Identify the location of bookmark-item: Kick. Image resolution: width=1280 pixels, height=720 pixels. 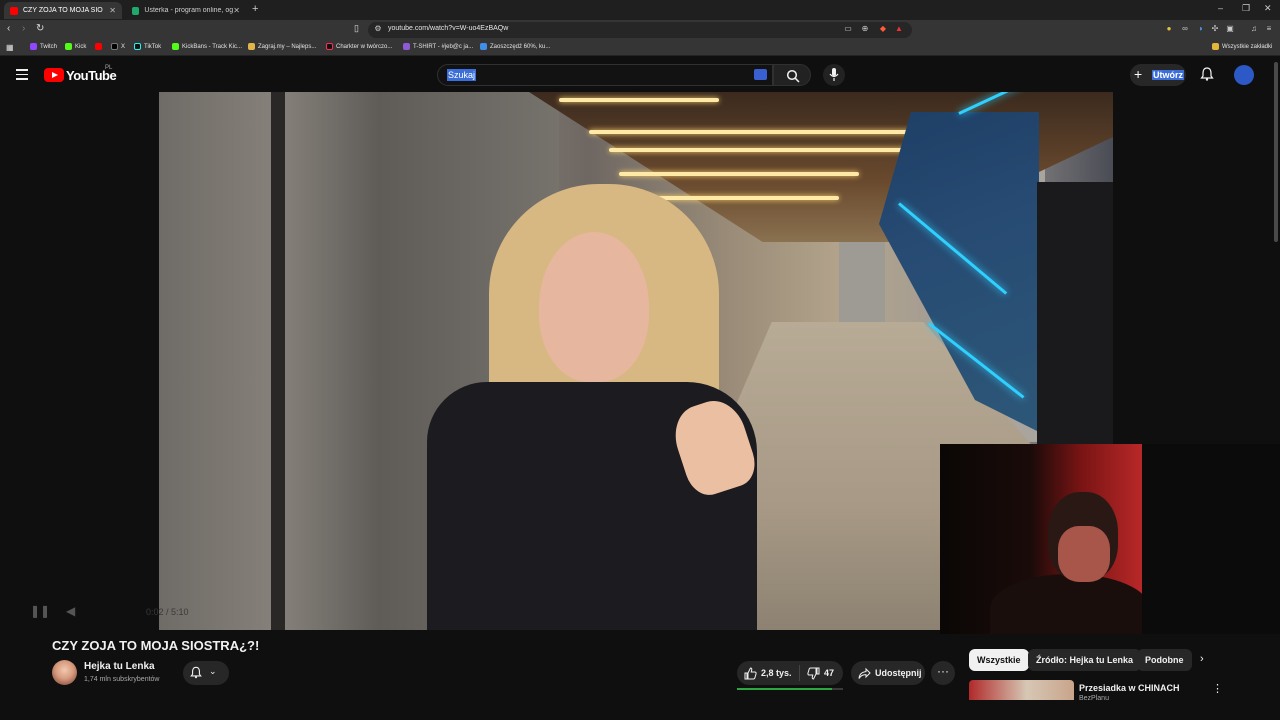
(75, 46).